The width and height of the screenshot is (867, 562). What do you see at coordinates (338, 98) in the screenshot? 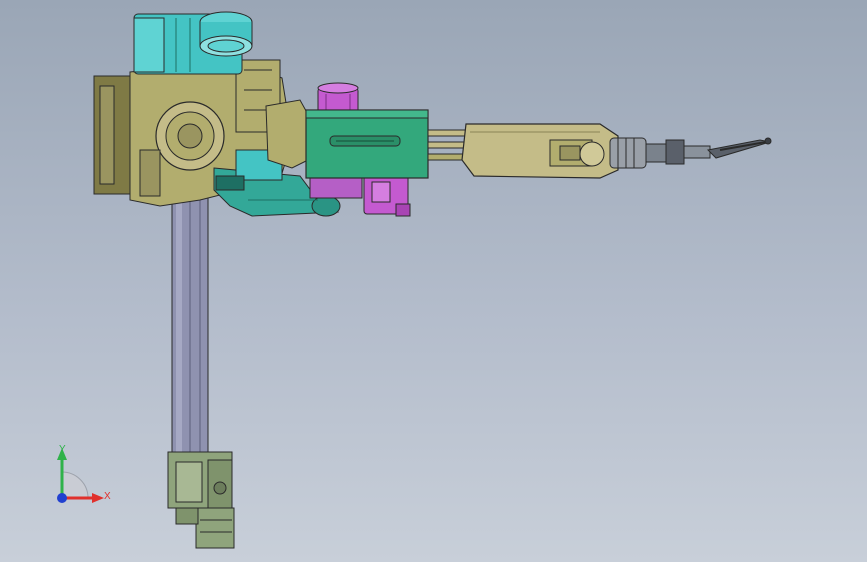
I see `magenta-joint-upper` at bounding box center [338, 98].